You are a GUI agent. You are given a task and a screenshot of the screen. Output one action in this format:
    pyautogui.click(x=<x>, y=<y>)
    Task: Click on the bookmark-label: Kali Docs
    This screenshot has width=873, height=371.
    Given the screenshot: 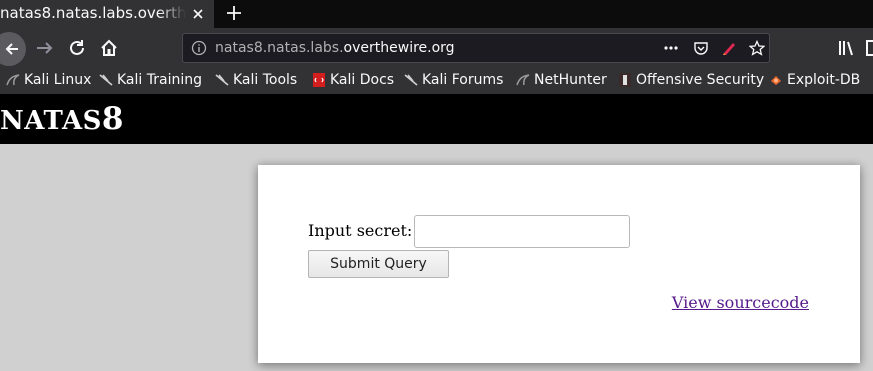 What is the action you would take?
    pyautogui.click(x=362, y=80)
    